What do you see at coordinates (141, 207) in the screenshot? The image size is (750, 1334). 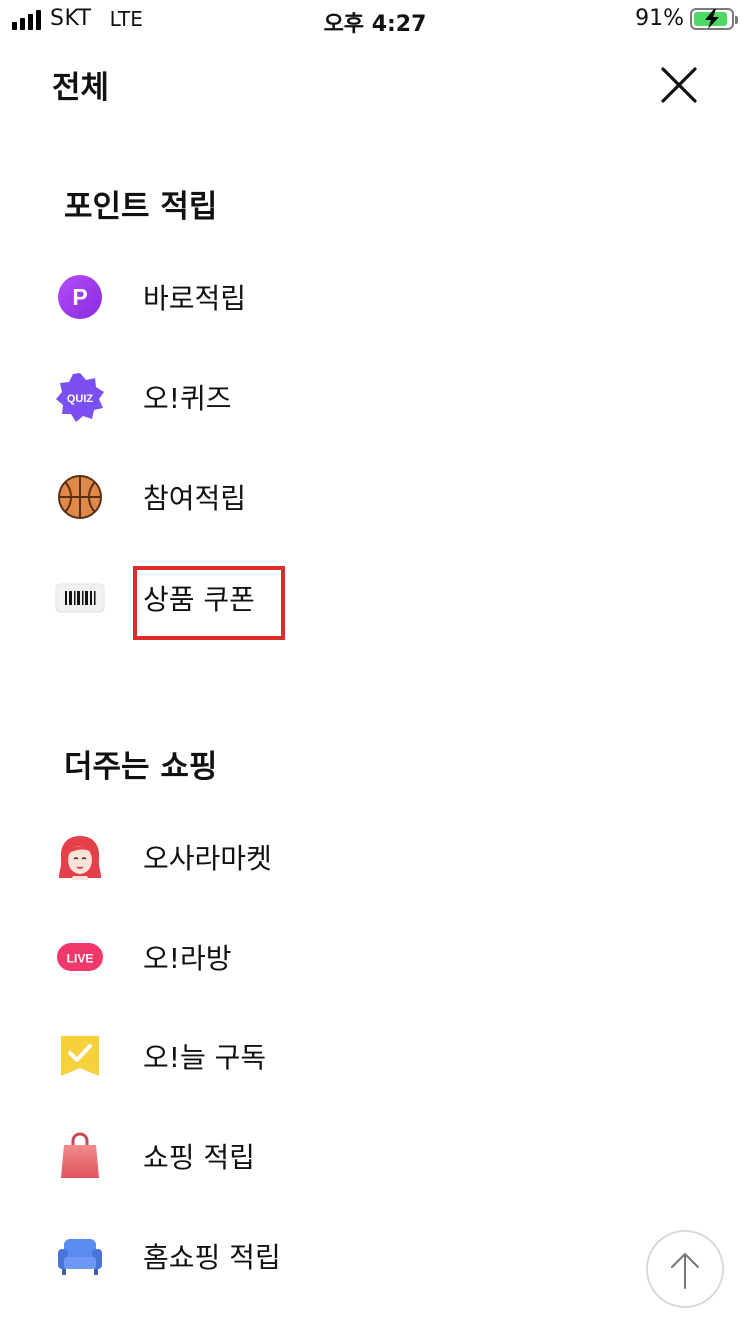 I see `section-title-points: 포인트 적립` at bounding box center [141, 207].